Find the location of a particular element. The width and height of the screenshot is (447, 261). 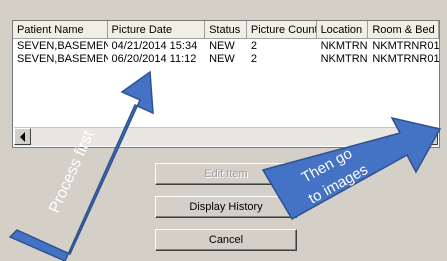

to-images-label: to images is located at coordinates (338, 184).